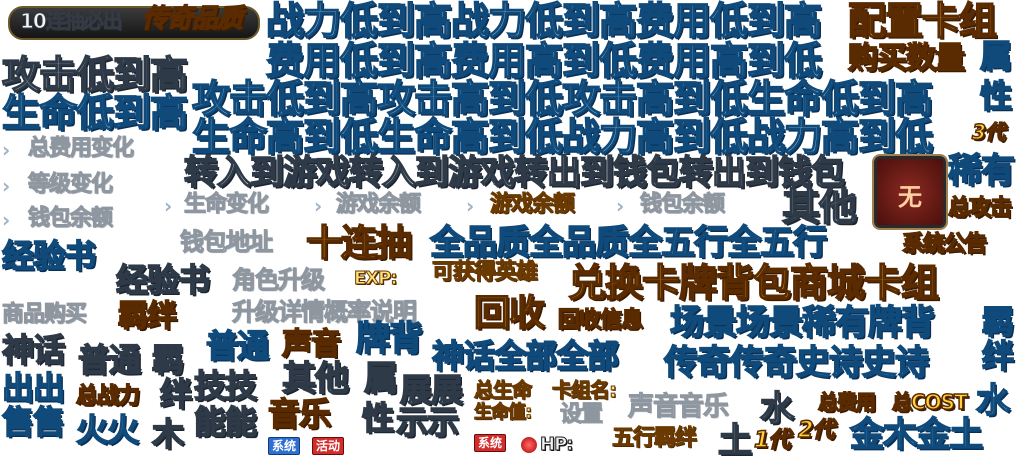  What do you see at coordinates (328, 446) in the screenshot?
I see `event-tab-badge: 活动` at bounding box center [328, 446].